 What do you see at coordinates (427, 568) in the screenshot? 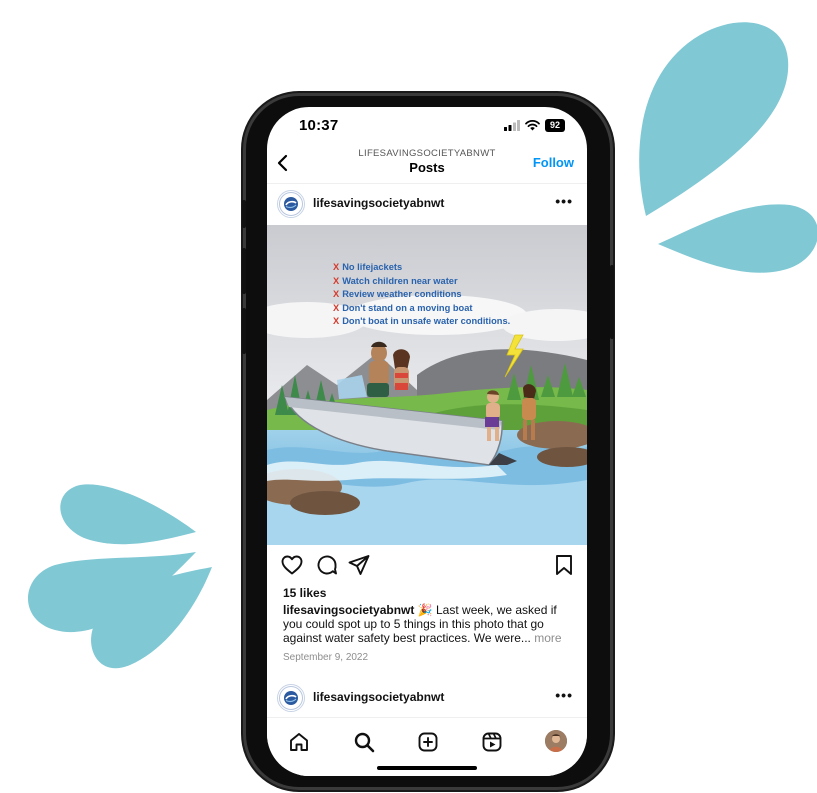
I see `post-actions` at bounding box center [427, 568].